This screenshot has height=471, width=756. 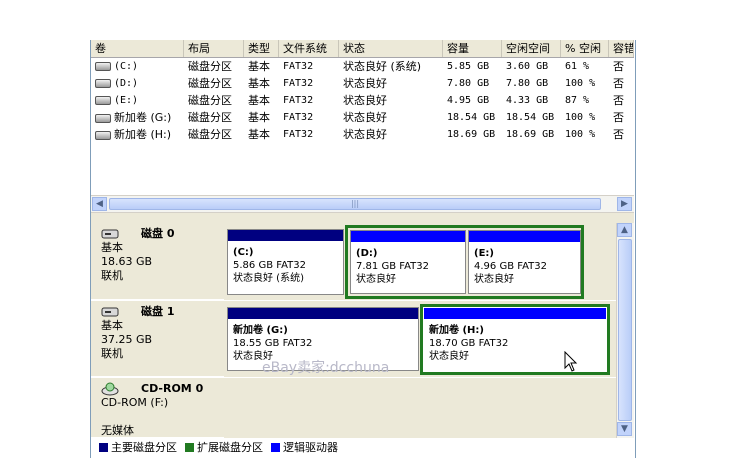 What do you see at coordinates (135, 402) in the screenshot?
I see `disk-type: CD-ROM (F:)` at bounding box center [135, 402].